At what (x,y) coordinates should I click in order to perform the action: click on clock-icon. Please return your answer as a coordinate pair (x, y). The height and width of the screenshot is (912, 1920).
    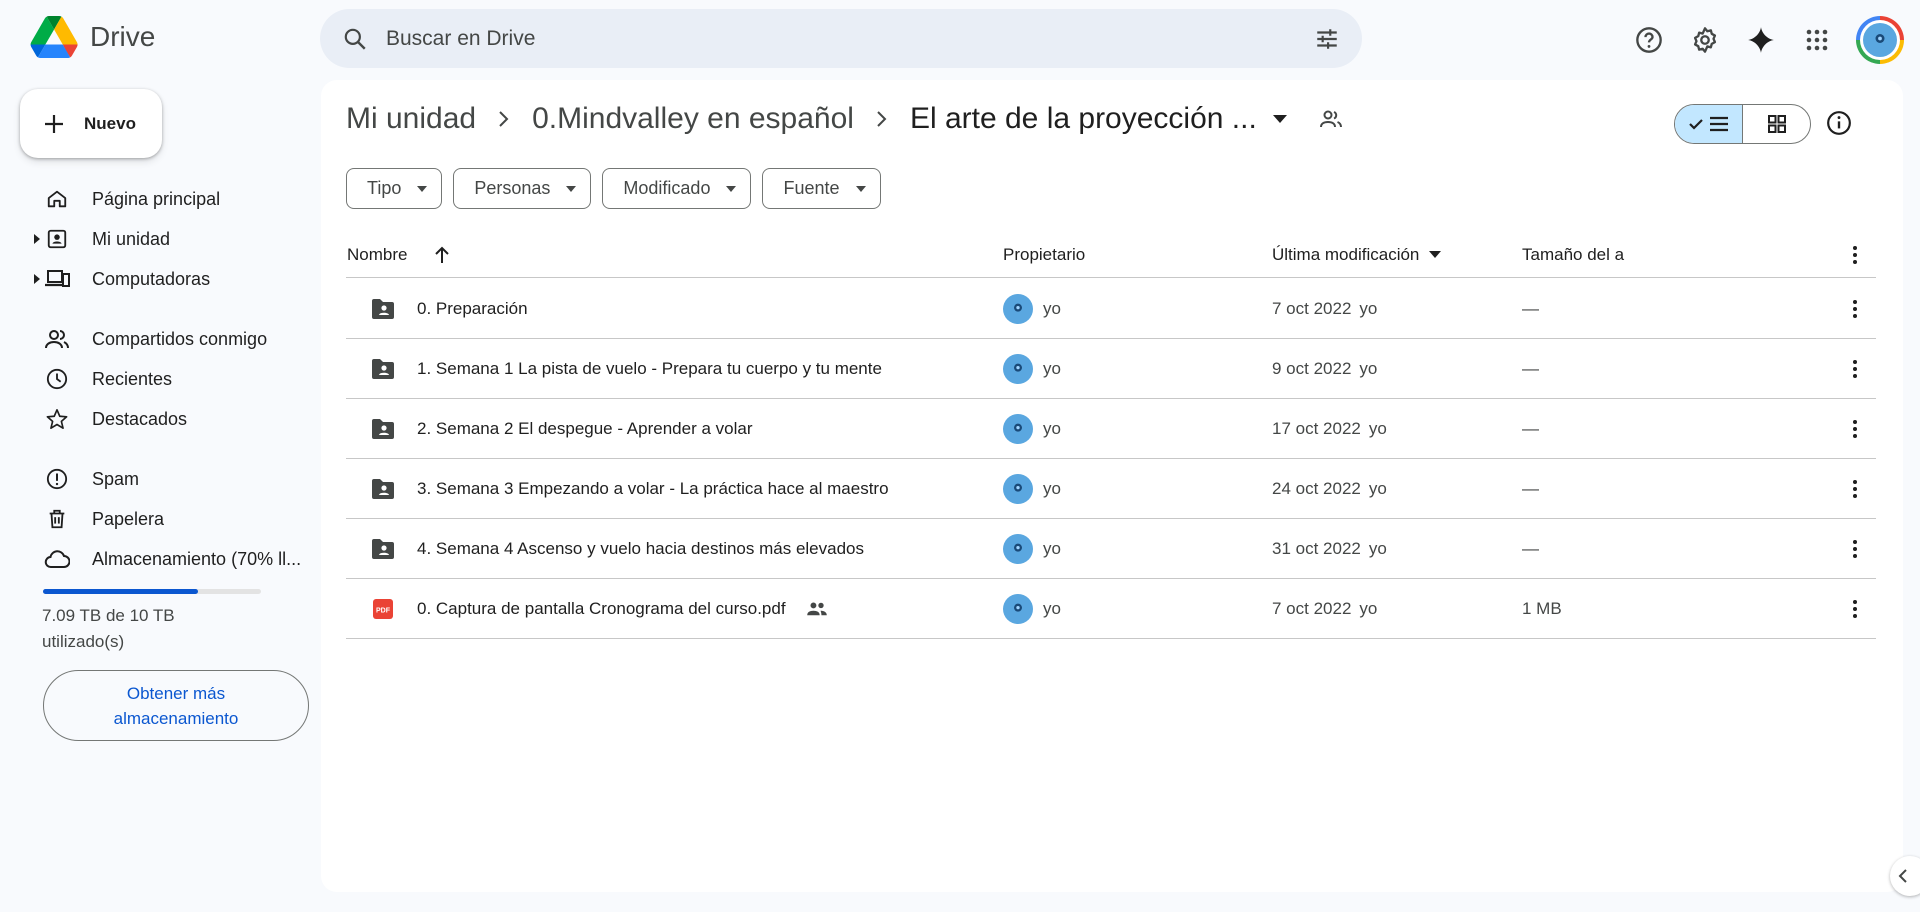
    Looking at the image, I should click on (57, 379).